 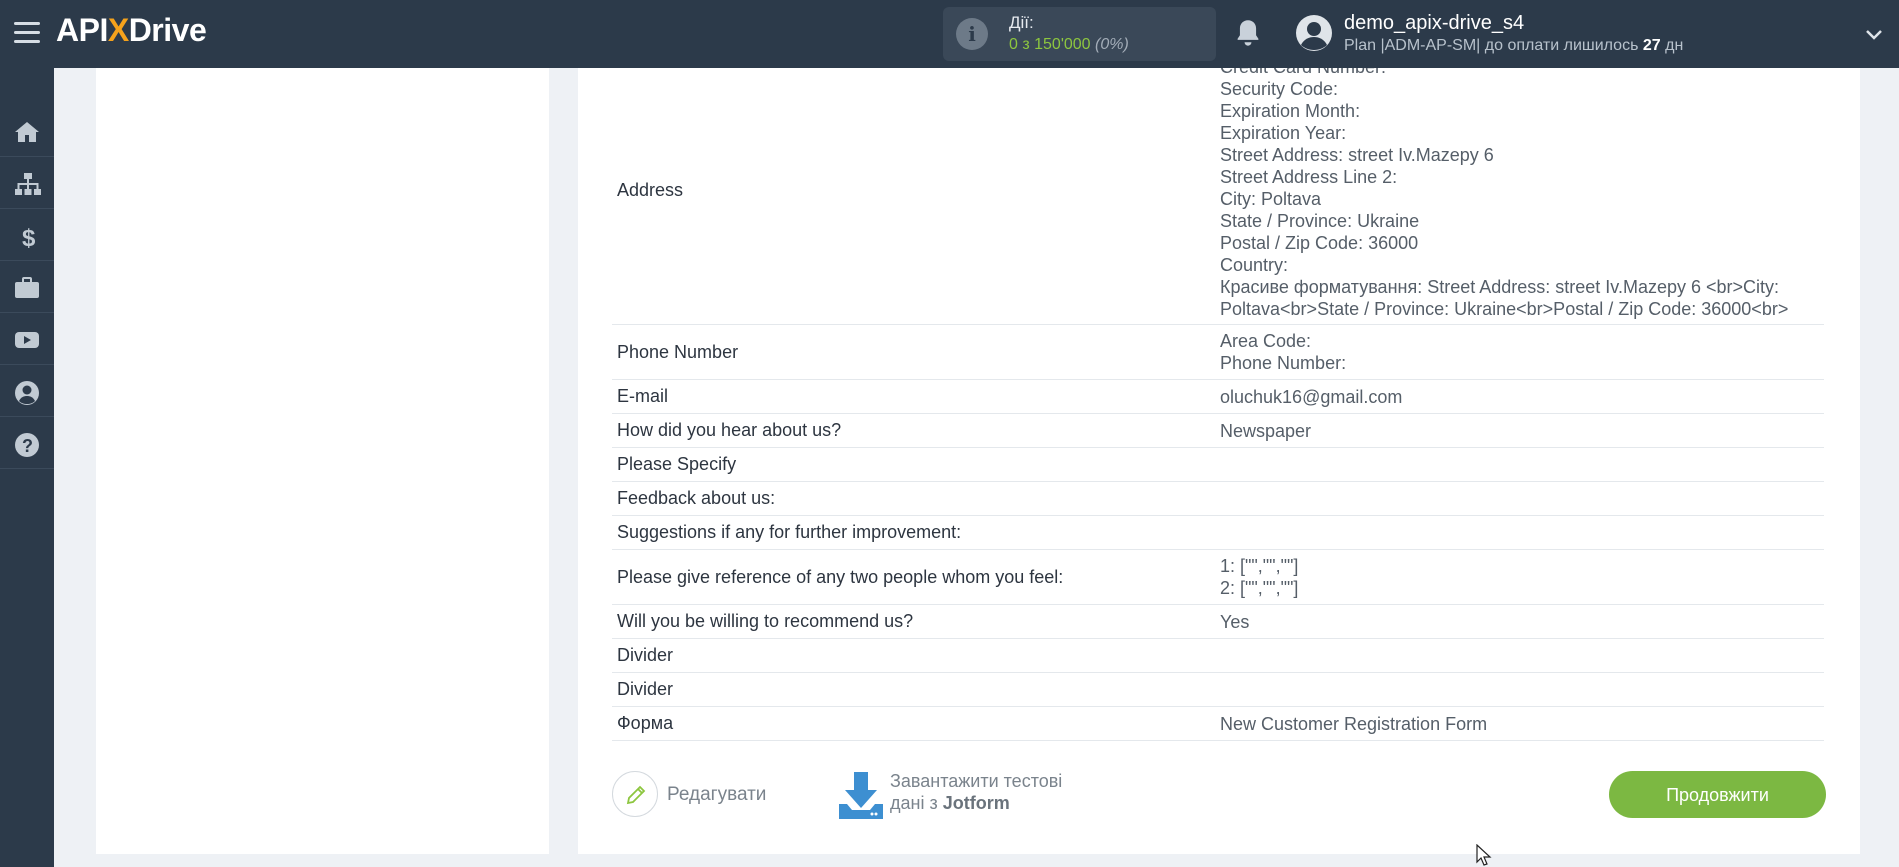 I want to click on youtube-icon, so click(x=27, y=340).